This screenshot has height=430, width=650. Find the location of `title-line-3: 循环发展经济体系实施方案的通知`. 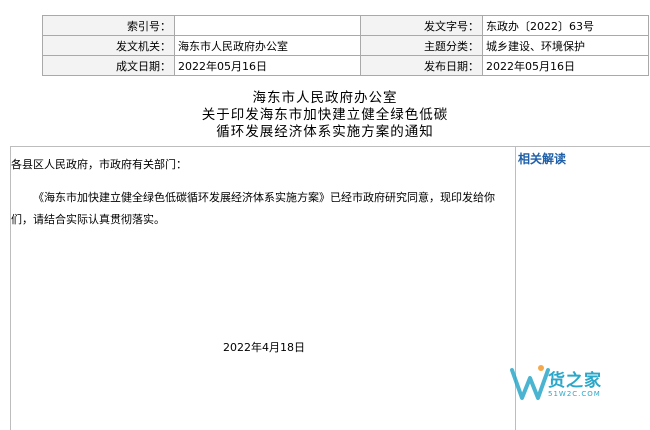

title-line-3: 循环发展经济体系实施方案的通知 is located at coordinates (325, 132).